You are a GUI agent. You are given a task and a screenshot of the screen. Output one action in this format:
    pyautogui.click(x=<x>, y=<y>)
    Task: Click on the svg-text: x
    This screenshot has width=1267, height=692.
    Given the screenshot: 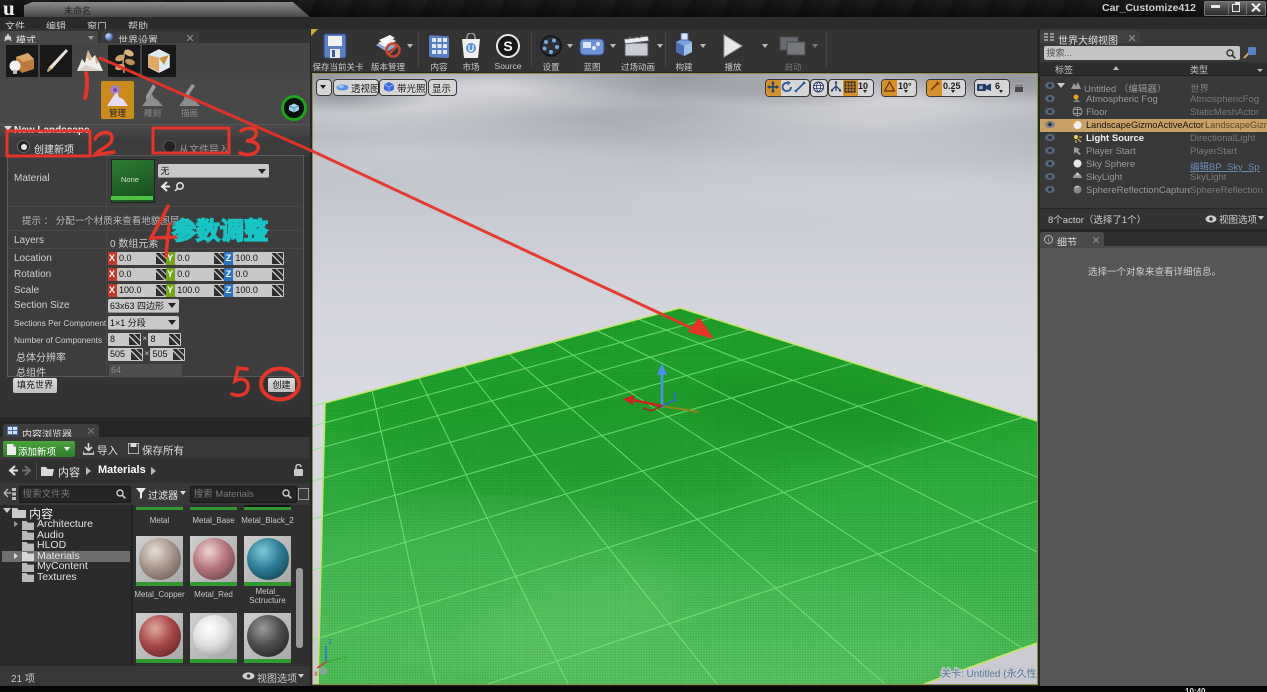 What is the action you would take?
    pyautogui.click(x=316, y=673)
    